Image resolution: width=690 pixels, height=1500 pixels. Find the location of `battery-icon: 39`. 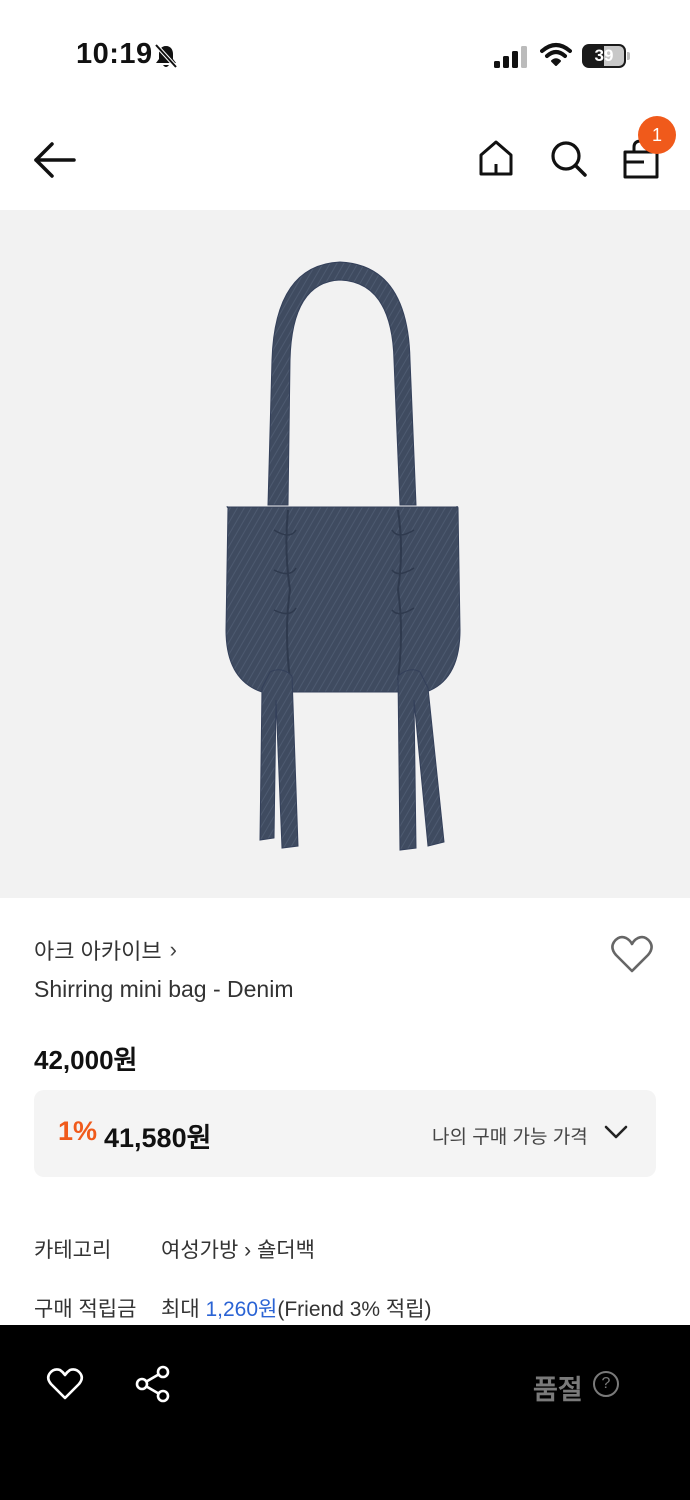

battery-icon: 39 is located at coordinates (606, 56).